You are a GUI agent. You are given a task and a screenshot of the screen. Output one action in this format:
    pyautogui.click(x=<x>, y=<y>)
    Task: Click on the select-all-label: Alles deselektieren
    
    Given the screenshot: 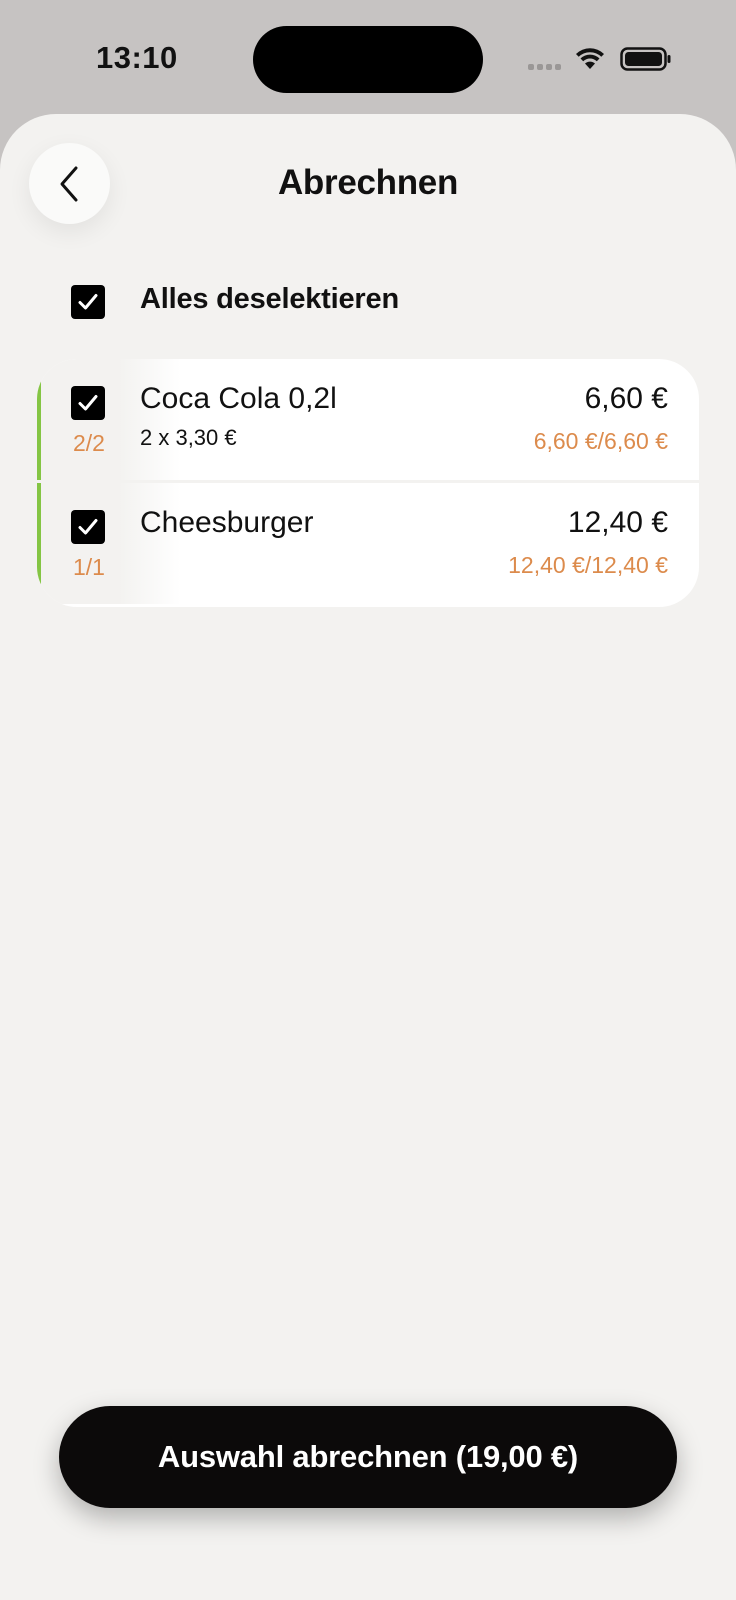 What is the action you would take?
    pyautogui.click(x=269, y=299)
    